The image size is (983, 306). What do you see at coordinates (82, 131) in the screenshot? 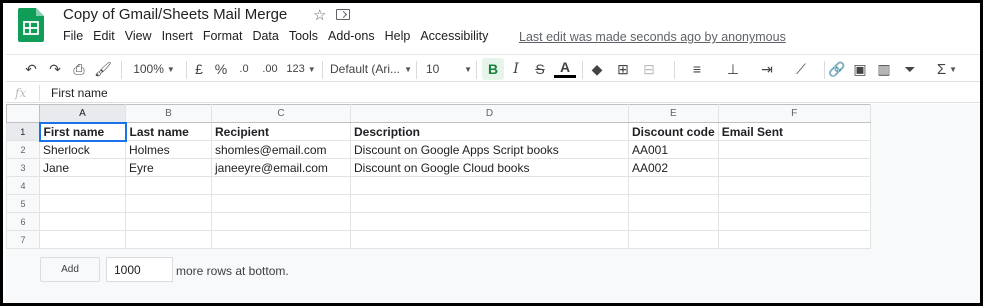
I see `cell-a1: First name` at bounding box center [82, 131].